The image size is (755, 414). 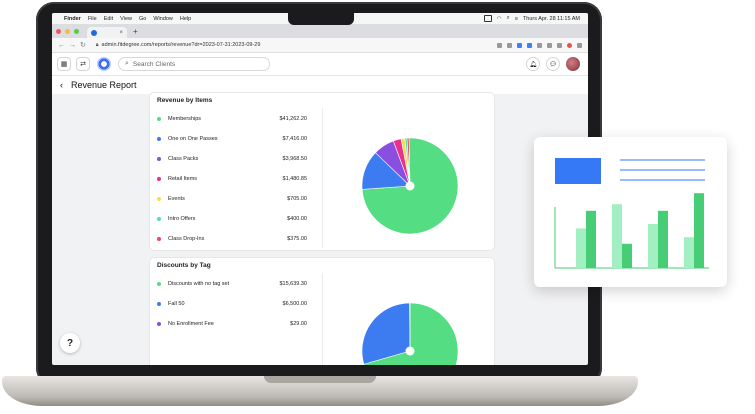 What do you see at coordinates (183, 159) in the screenshot?
I see `legend-label: Class Packs` at bounding box center [183, 159].